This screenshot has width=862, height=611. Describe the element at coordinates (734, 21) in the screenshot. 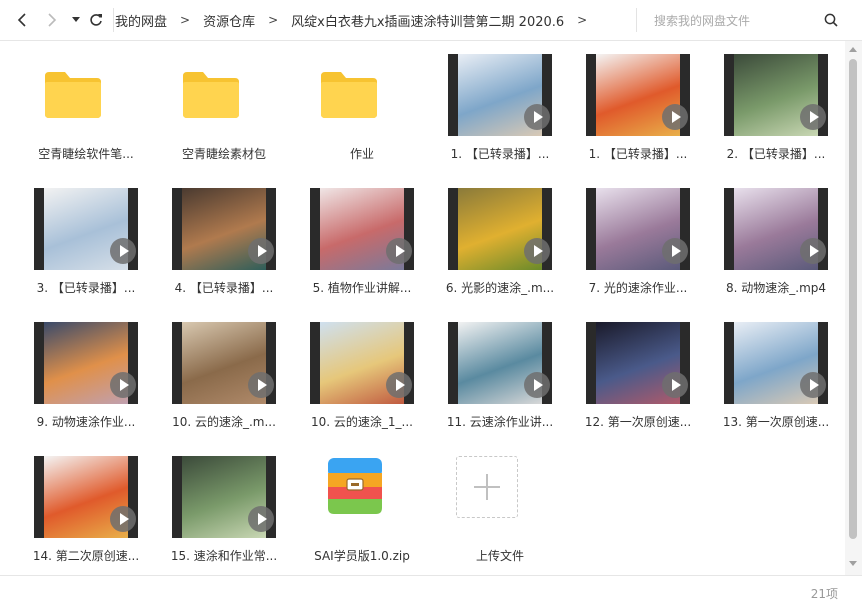

I see `search-input` at that location.